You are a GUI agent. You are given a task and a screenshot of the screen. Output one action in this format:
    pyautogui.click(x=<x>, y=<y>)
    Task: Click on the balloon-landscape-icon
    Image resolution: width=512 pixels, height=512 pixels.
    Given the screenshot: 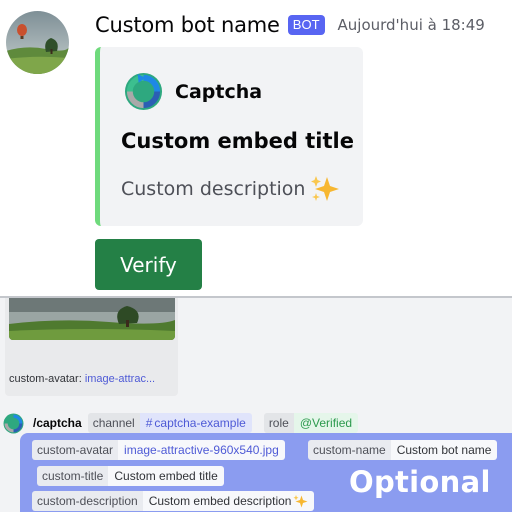 What is the action you would take?
    pyautogui.click(x=37, y=42)
    